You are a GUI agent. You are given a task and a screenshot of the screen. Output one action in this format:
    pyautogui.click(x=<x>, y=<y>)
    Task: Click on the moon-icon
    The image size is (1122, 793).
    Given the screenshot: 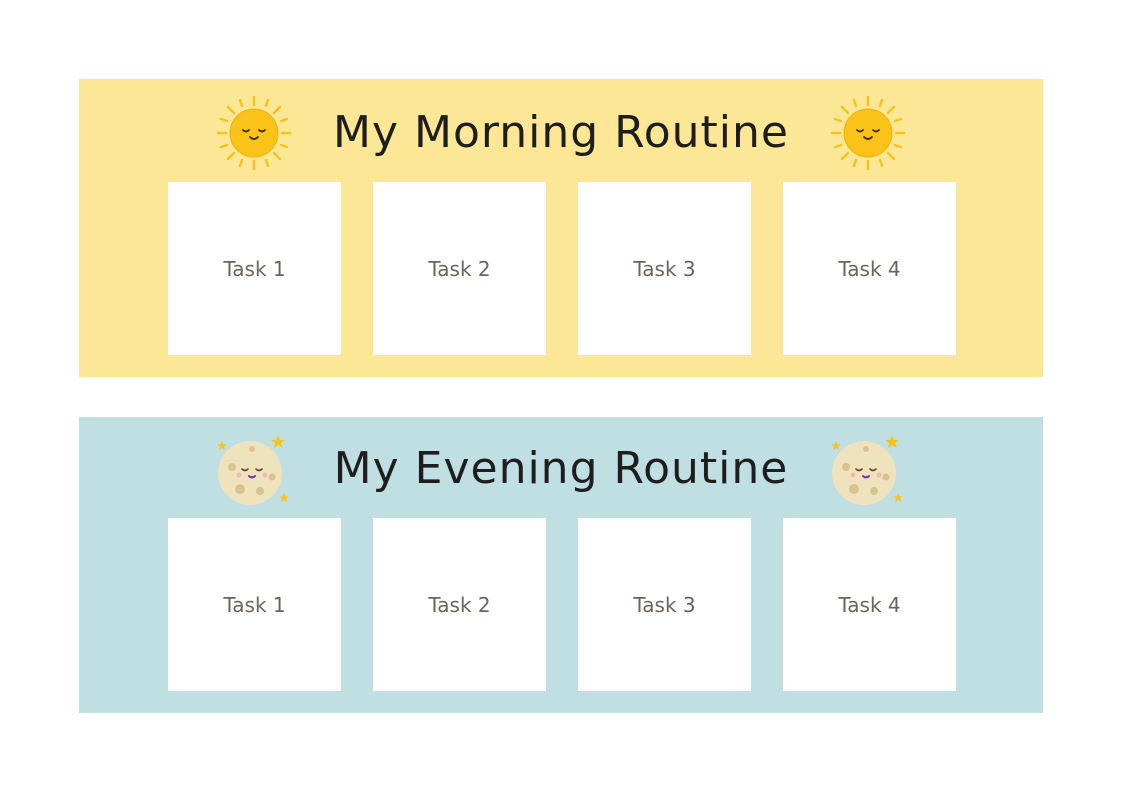 What is the action you would take?
    pyautogui.click(x=867, y=470)
    